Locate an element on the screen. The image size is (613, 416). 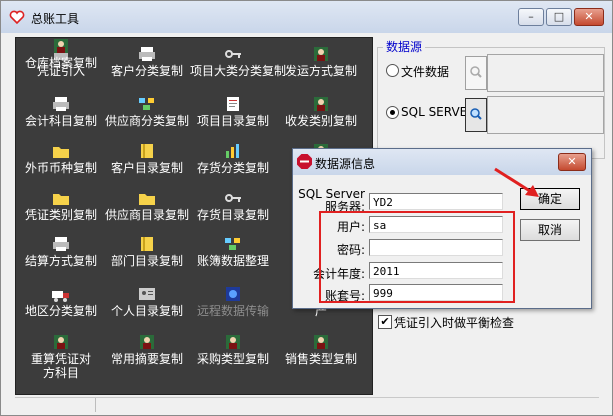
tool-label: 常用摘要复制 is located at coordinates (146, 359).